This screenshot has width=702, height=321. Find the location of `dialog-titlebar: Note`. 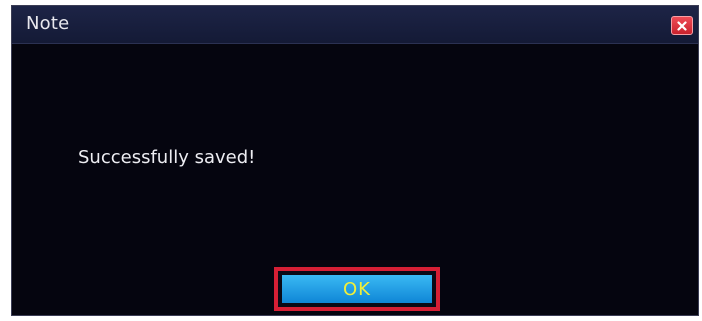

dialog-titlebar: Note is located at coordinates (355, 25).